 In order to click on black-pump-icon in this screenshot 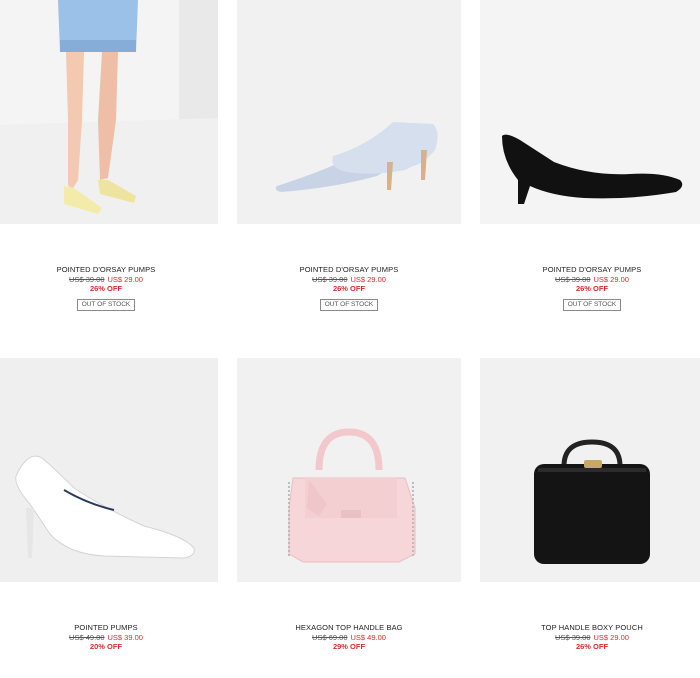, I will do `click(590, 112)`.